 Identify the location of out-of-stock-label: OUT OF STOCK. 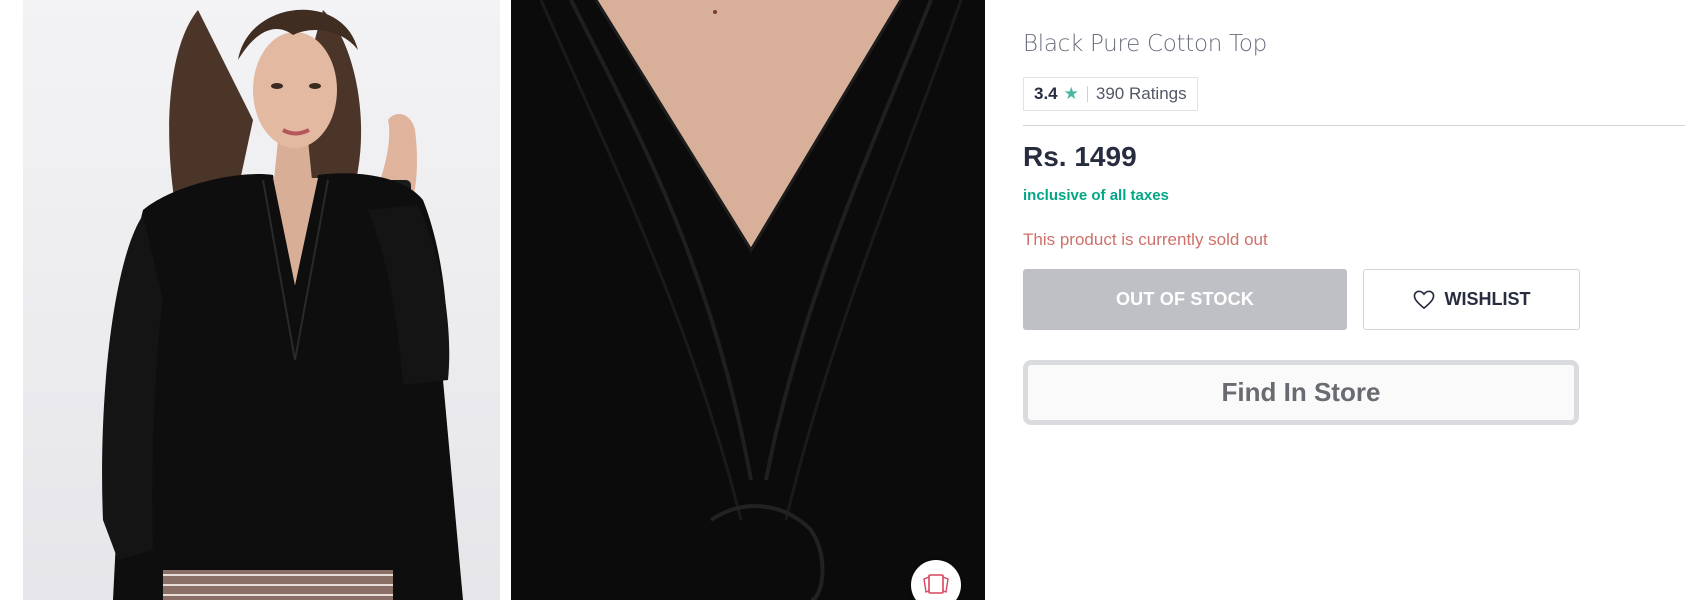
(1185, 299).